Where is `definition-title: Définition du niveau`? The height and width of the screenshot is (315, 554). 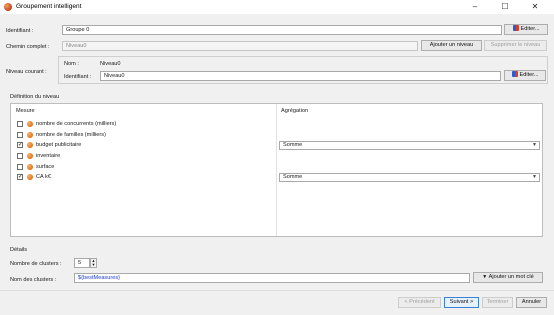
definition-title: Définition du niveau is located at coordinates (35, 97).